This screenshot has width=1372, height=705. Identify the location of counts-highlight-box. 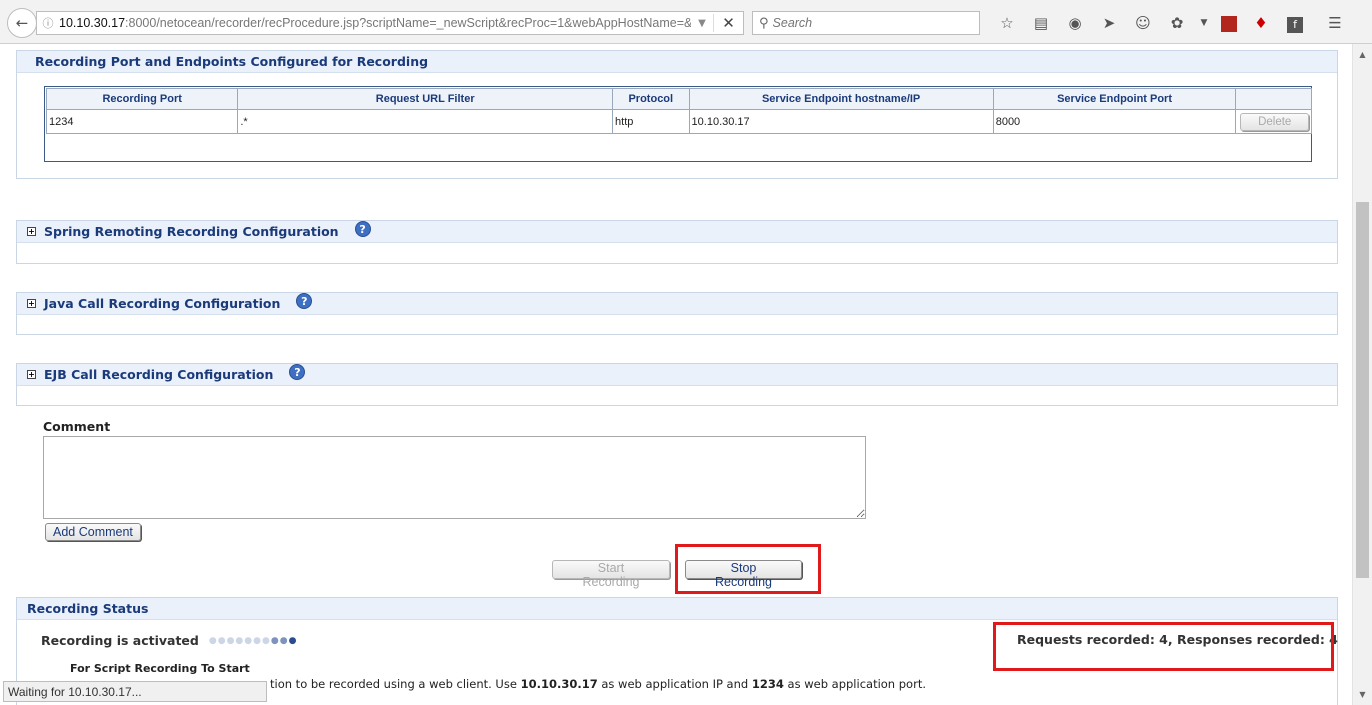
(1163, 646).